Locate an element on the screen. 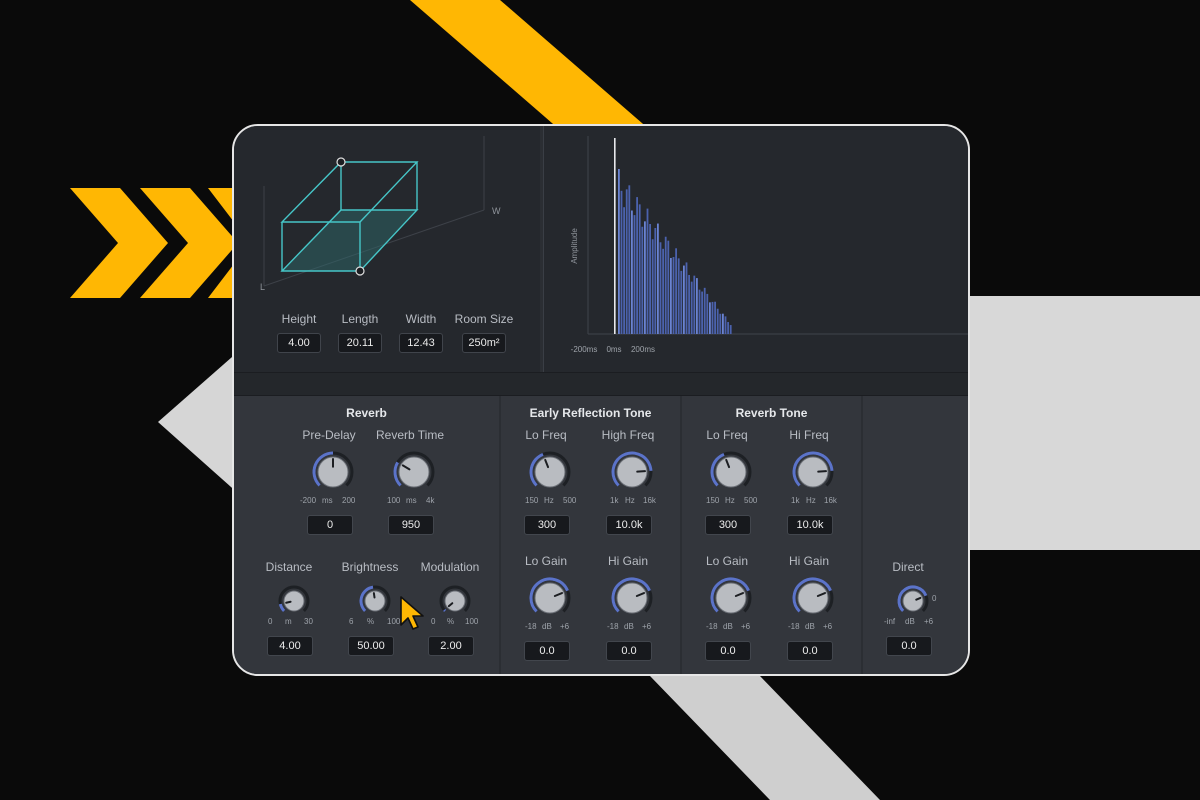 The image size is (1200, 800). er-hi-gain-label: Hi Gain is located at coordinates (627, 561).